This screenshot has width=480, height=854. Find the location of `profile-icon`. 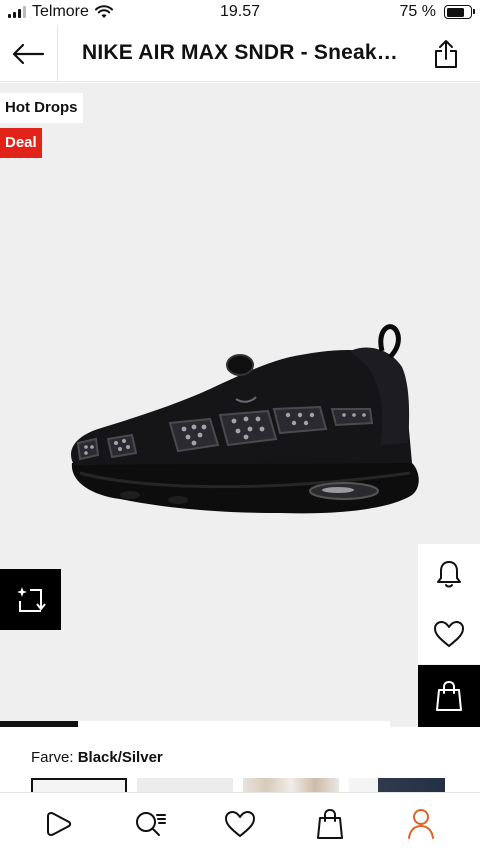

profile-icon is located at coordinates (420, 823).